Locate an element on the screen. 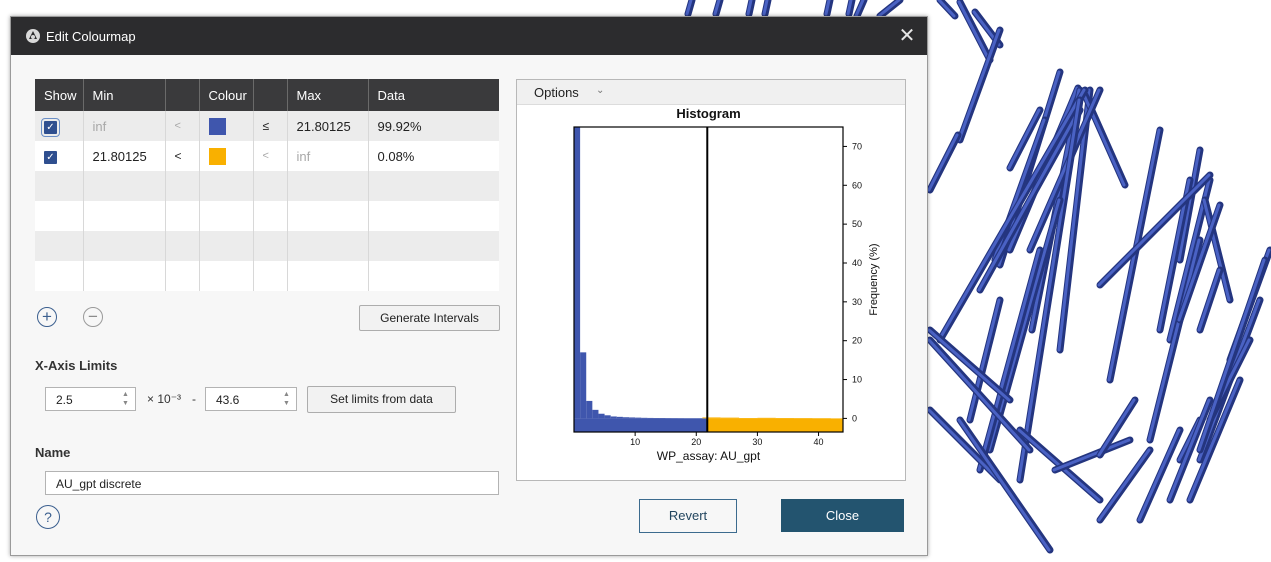  max-operator: ≤ is located at coordinates (270, 126).